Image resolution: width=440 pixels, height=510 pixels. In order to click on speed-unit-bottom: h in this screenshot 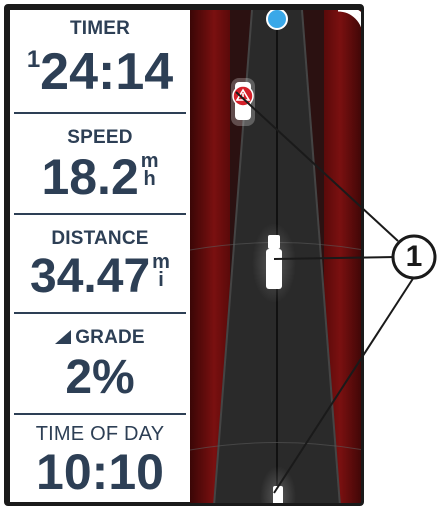, I will do `click(149, 179)`.